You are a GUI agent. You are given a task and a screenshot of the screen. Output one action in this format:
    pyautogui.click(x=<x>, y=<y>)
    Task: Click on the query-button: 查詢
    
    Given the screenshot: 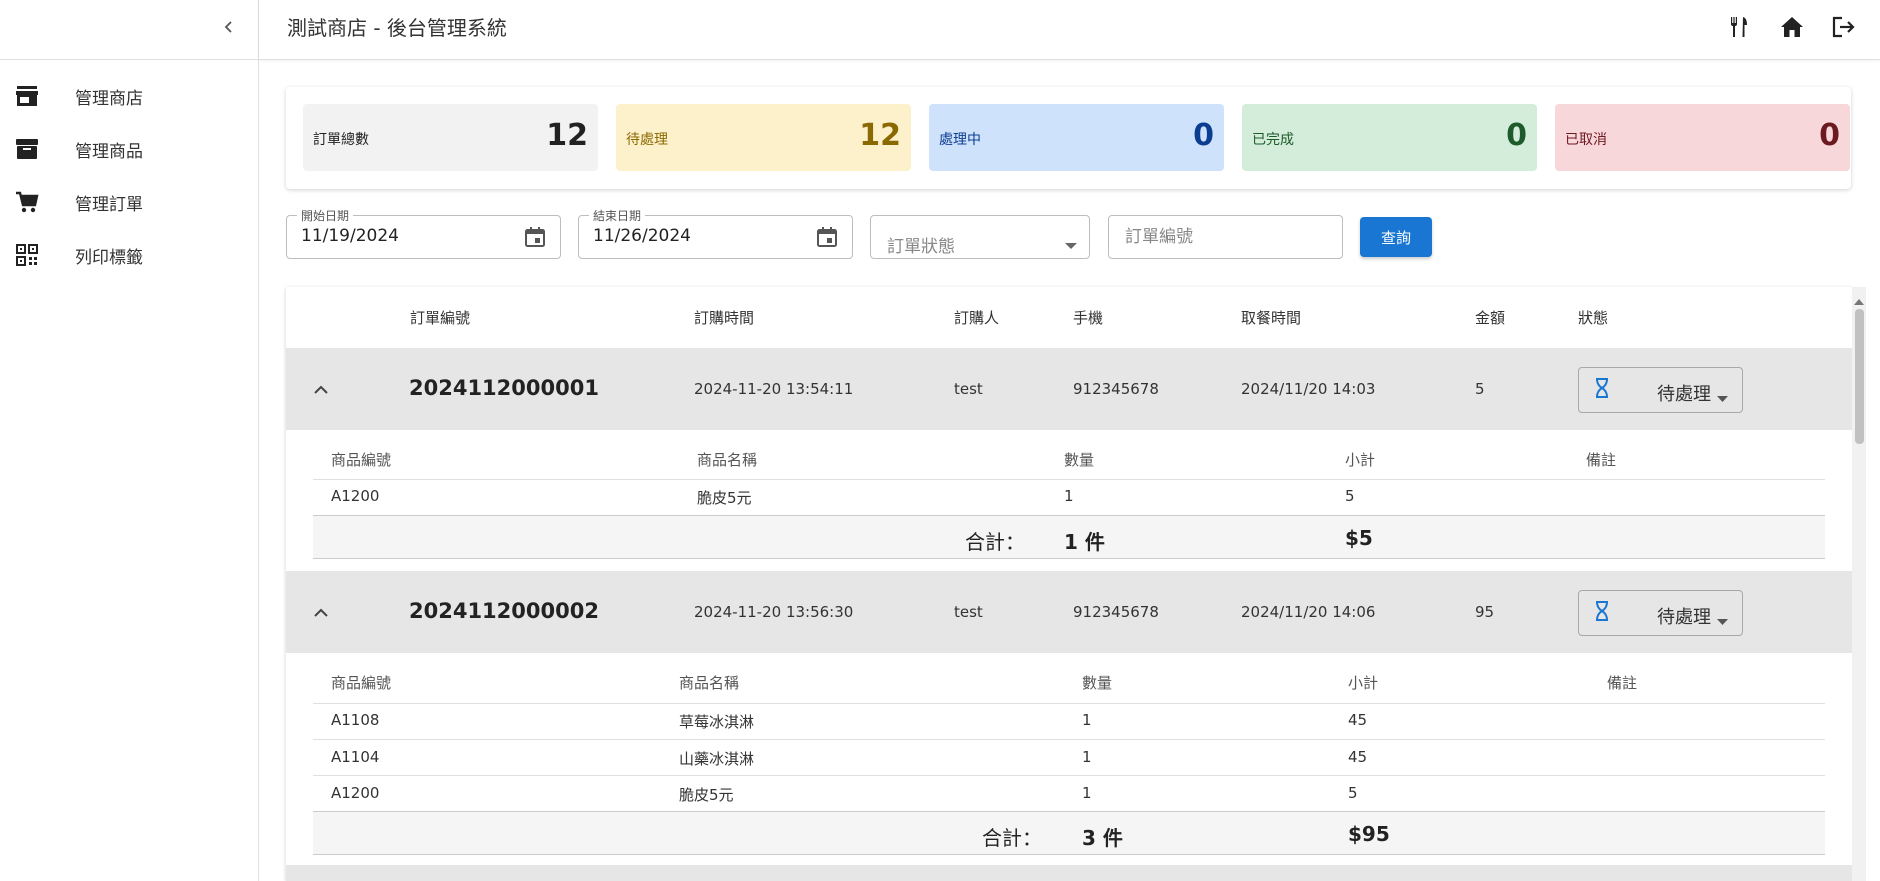 What is the action you would take?
    pyautogui.click(x=1396, y=237)
    